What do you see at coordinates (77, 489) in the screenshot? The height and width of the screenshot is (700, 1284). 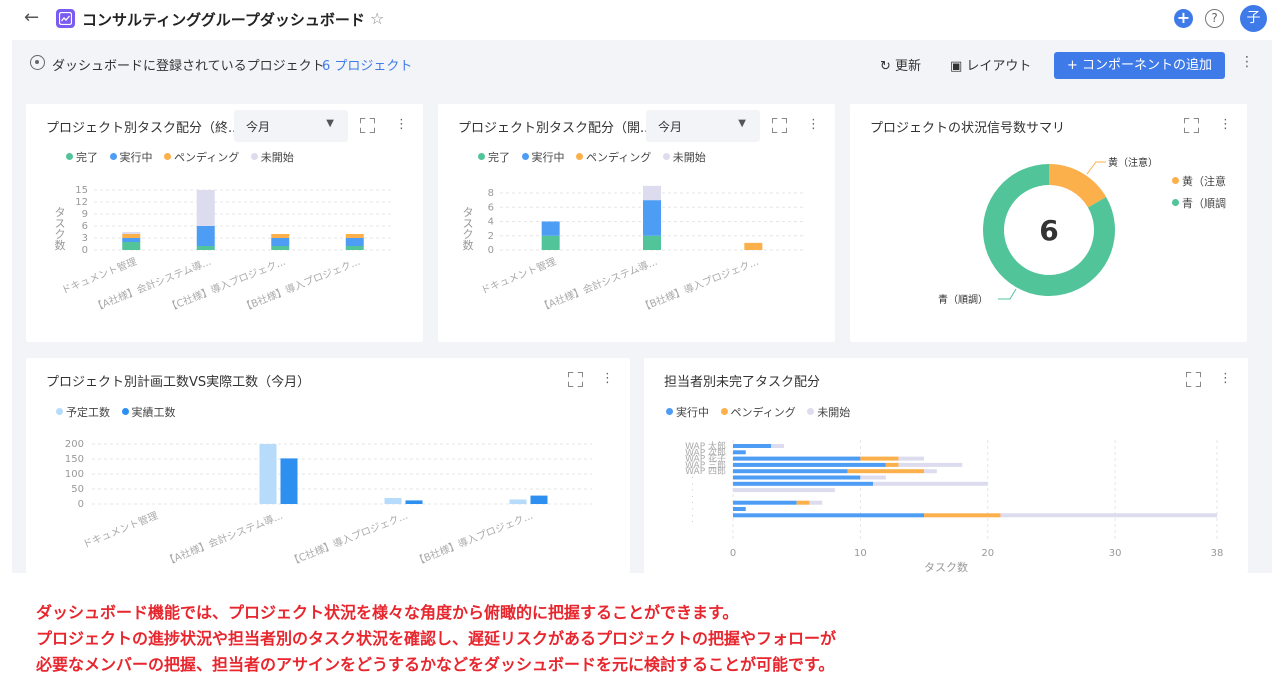 I see `y-tick-label: 50` at bounding box center [77, 489].